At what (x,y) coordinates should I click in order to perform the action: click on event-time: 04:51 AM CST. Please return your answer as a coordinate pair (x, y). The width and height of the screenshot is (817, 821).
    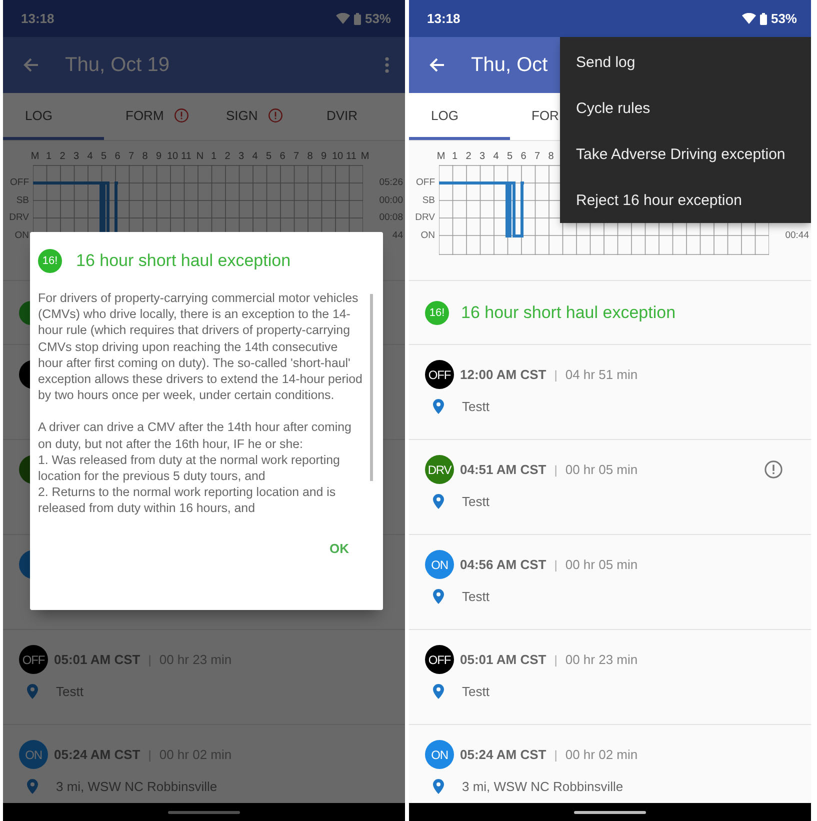
    Looking at the image, I should click on (503, 469).